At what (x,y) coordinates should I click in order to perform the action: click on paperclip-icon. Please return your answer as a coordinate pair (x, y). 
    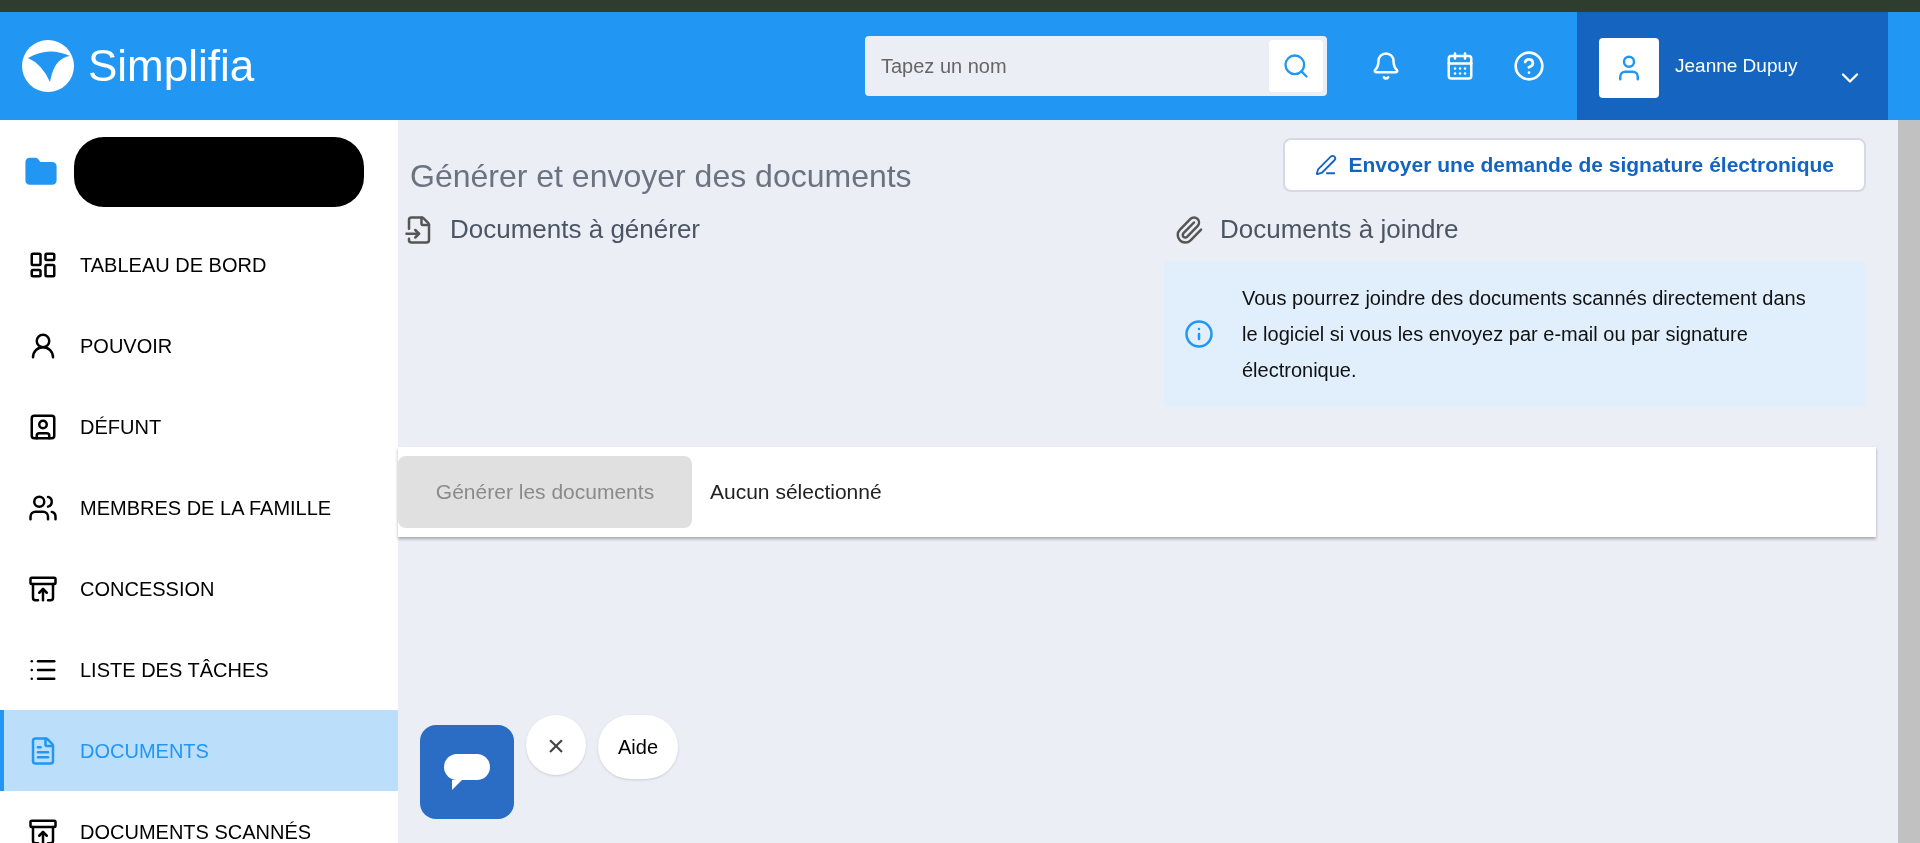
    Looking at the image, I should click on (1189, 229).